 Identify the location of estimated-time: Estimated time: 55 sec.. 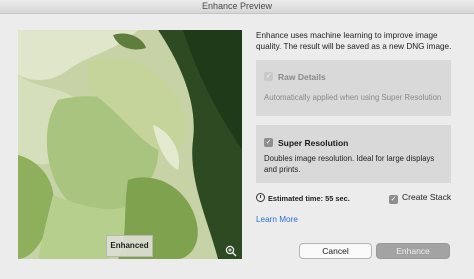
(303, 198).